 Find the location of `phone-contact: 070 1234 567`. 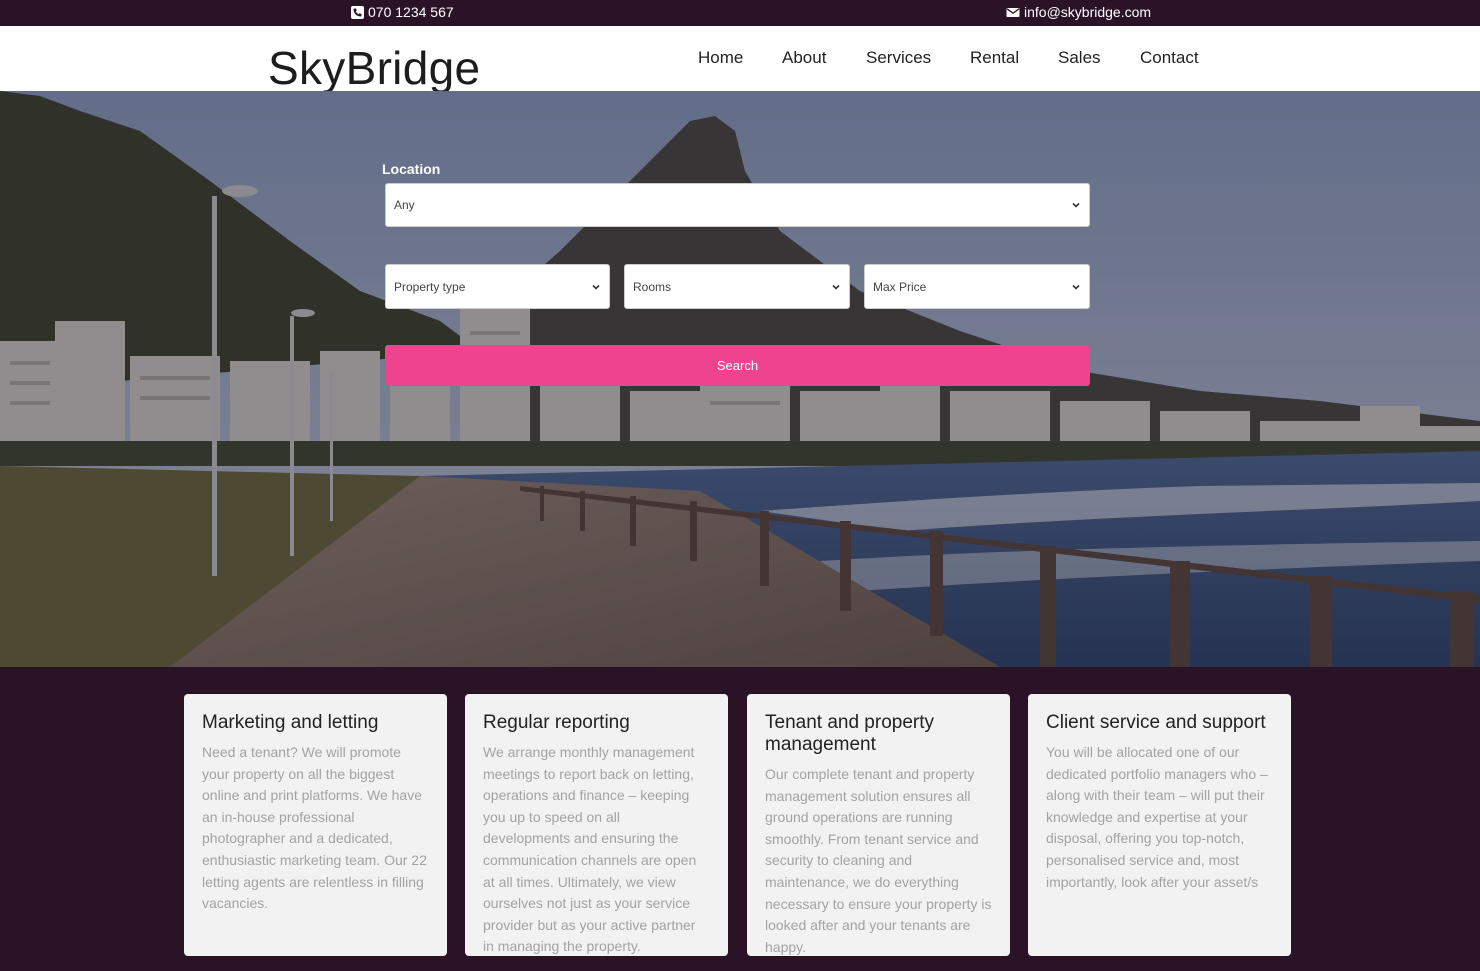

phone-contact: 070 1234 567 is located at coordinates (402, 12).